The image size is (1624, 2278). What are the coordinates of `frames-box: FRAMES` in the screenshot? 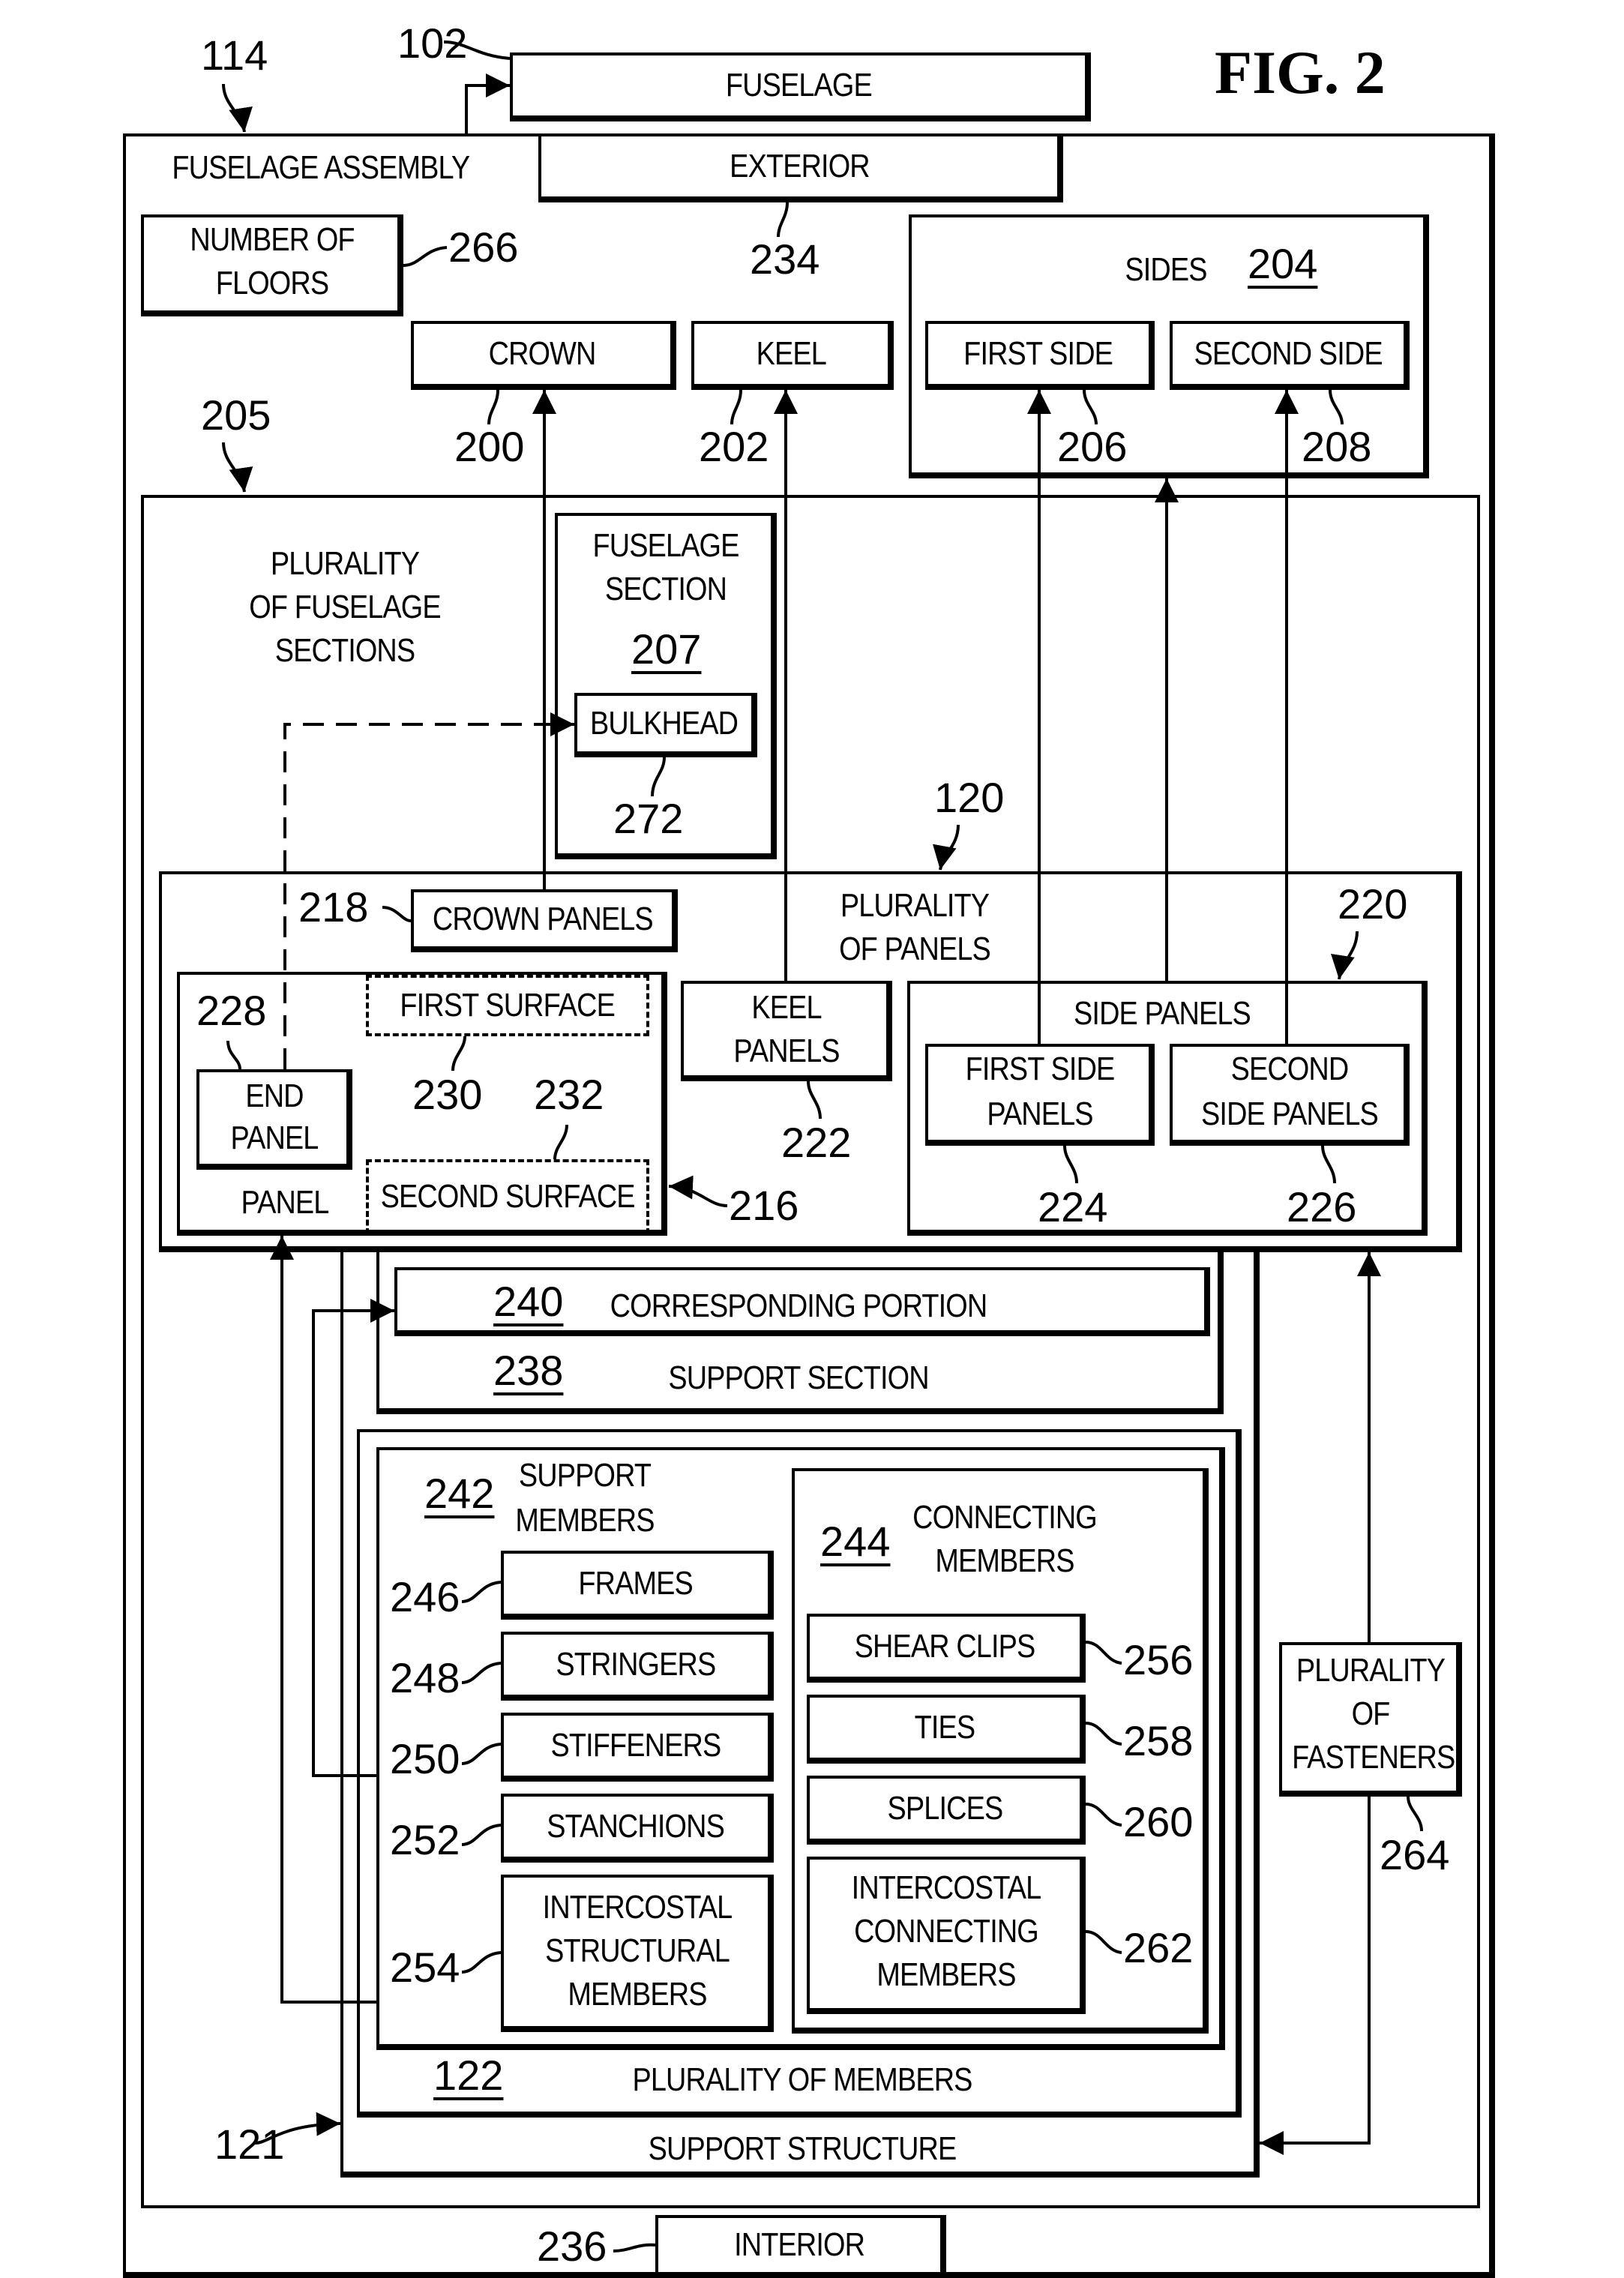 It's located at (637, 1585).